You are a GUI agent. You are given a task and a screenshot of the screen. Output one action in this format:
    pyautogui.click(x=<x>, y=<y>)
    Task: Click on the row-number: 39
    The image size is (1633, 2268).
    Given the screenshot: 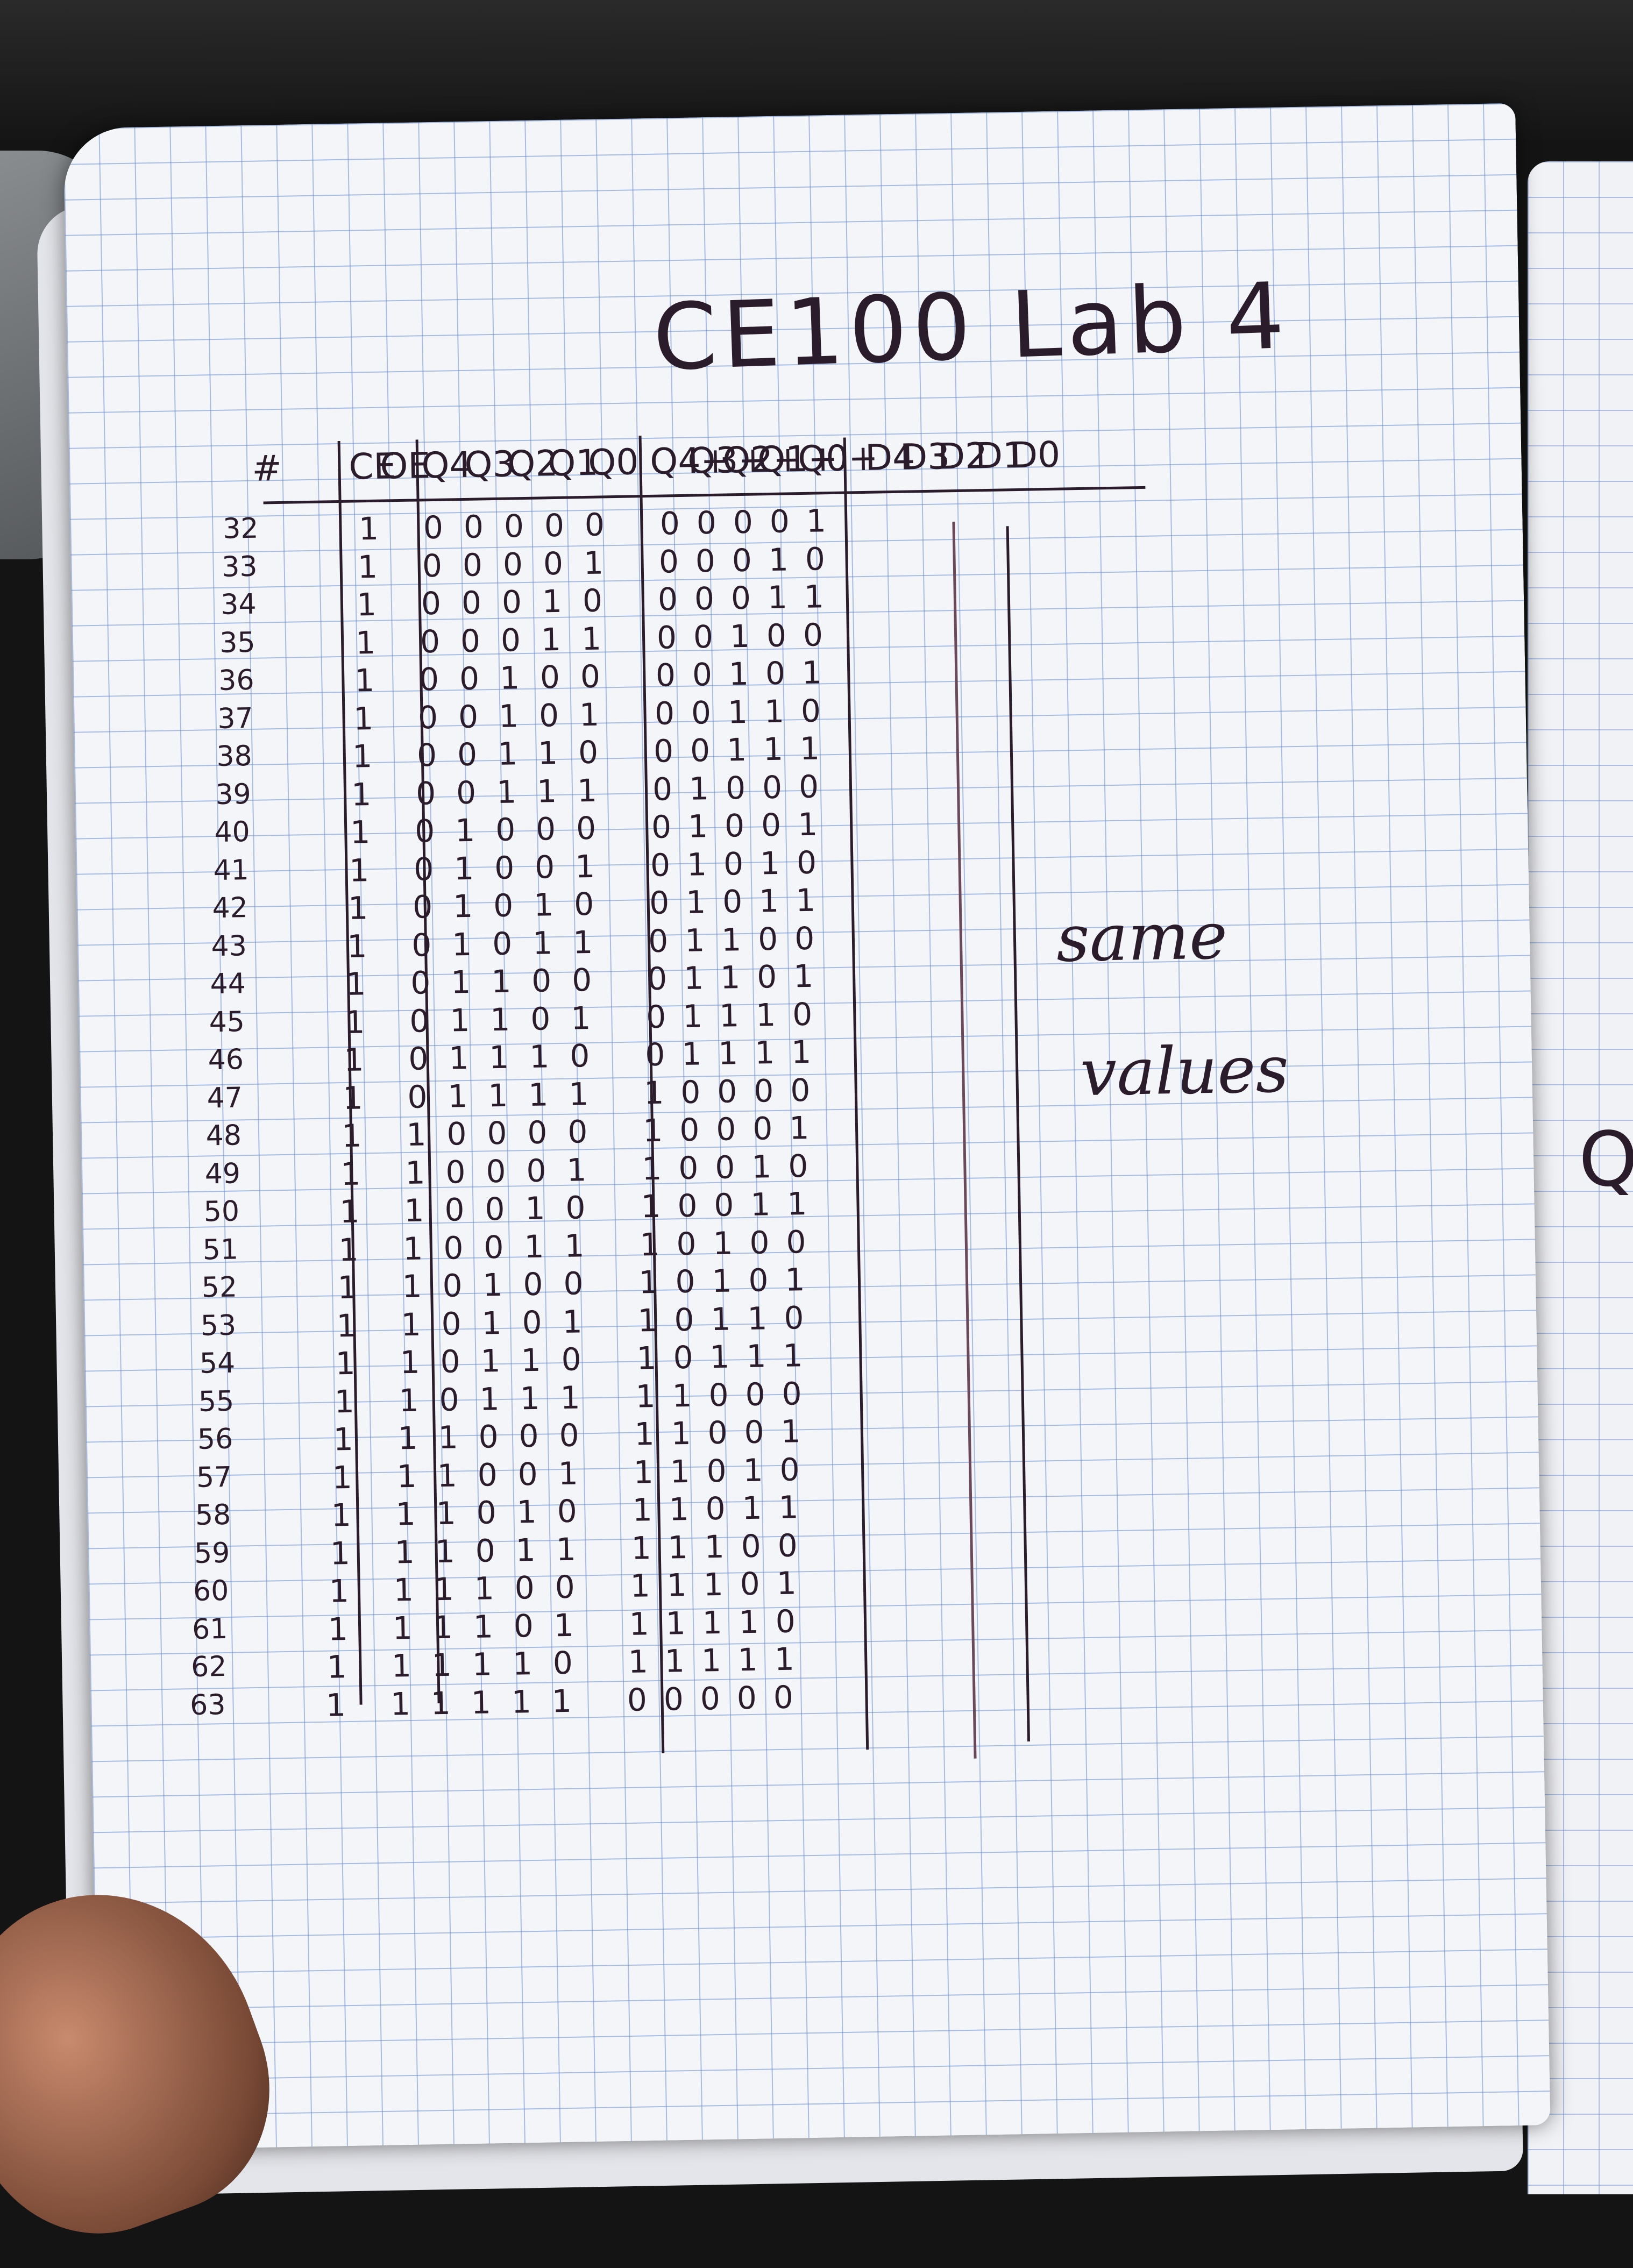 What is the action you would take?
    pyautogui.click(x=233, y=795)
    